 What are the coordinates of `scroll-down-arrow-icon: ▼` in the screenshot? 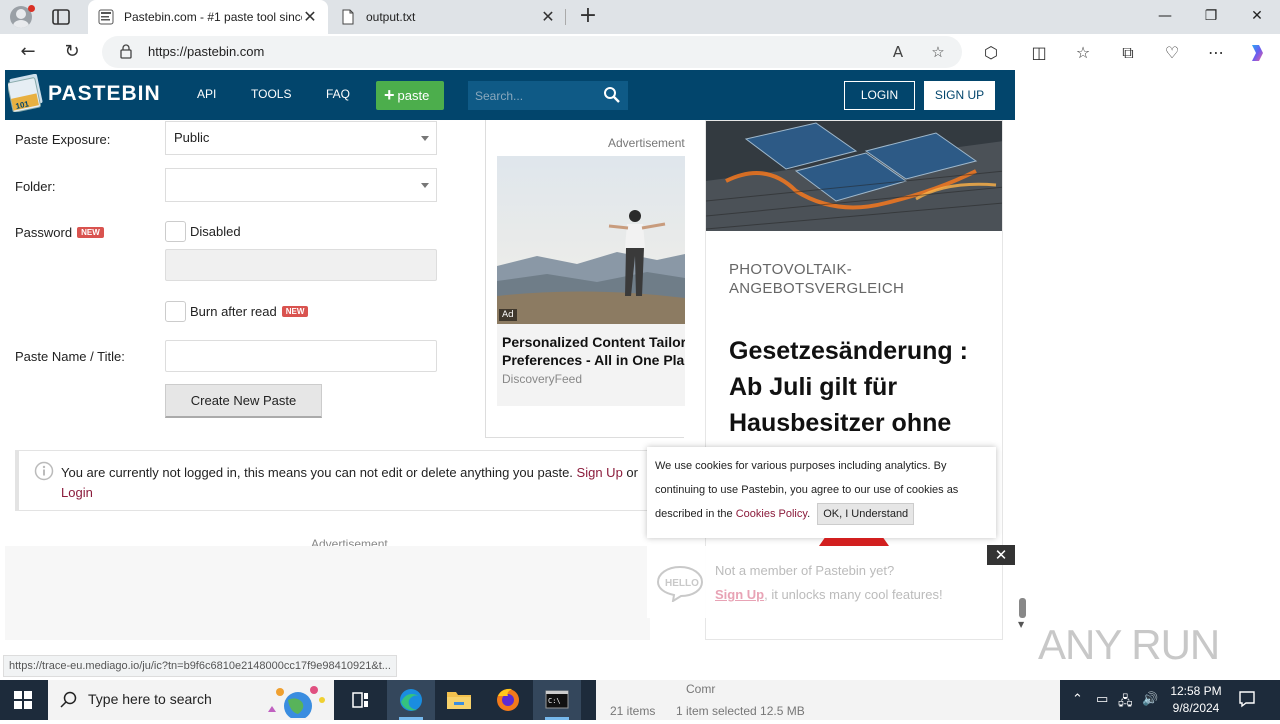 It's located at (1021, 624).